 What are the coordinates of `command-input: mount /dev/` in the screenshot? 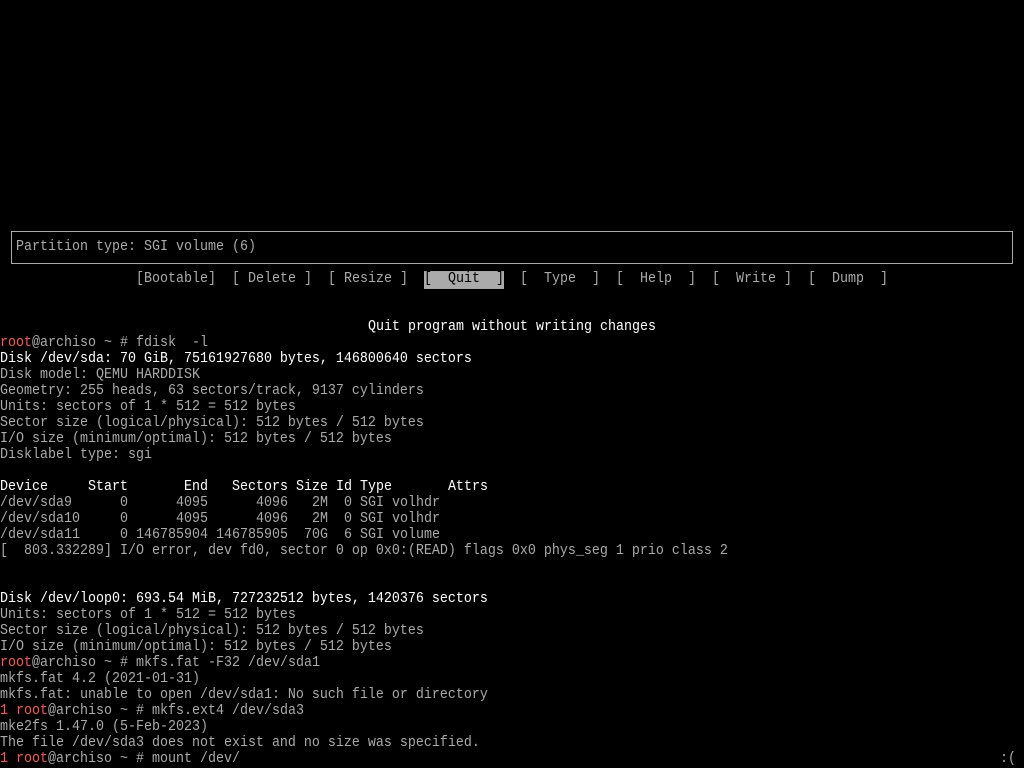 It's located at (196, 759).